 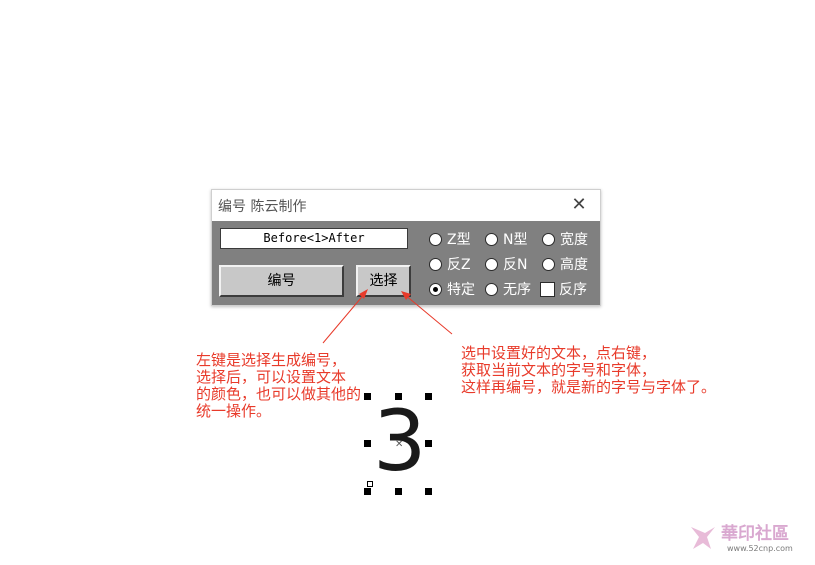 I want to click on select-button: 选择, so click(x=383, y=281).